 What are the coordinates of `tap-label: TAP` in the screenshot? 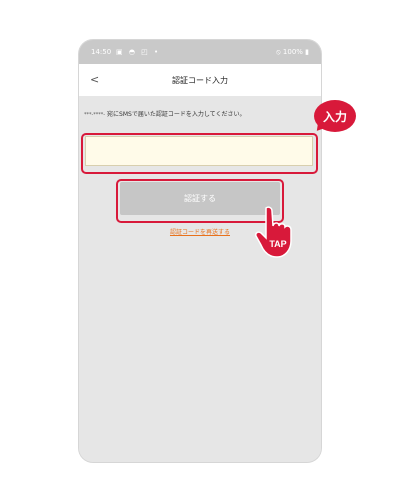 It's located at (277, 244).